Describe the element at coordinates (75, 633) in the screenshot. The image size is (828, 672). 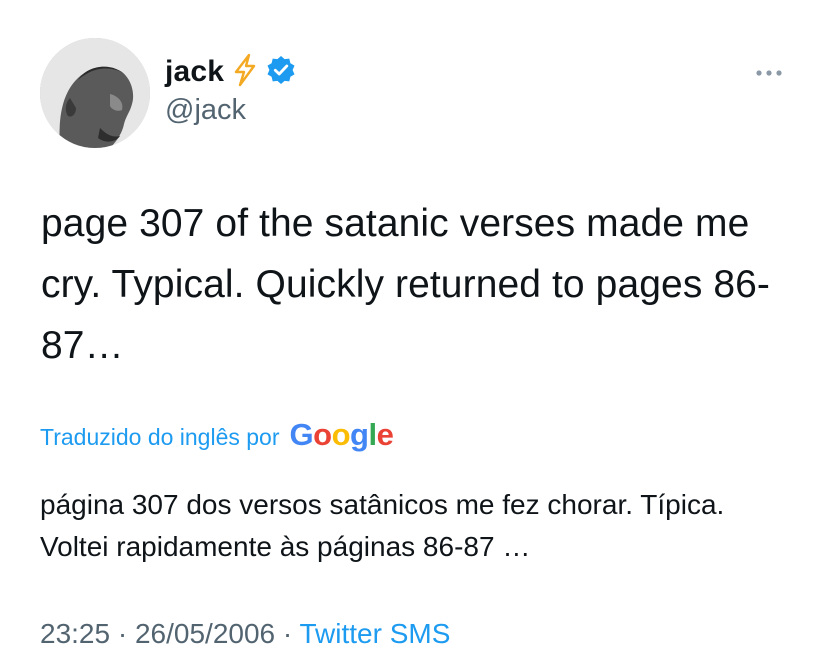
I see `tweet-time: 23:25` at that location.